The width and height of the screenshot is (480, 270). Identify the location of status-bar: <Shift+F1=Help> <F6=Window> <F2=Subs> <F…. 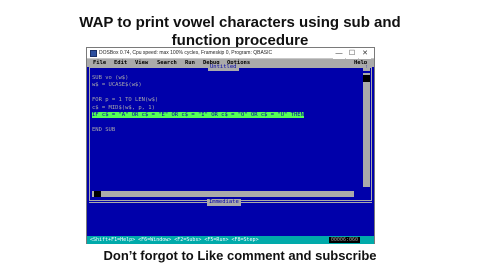
(230, 240).